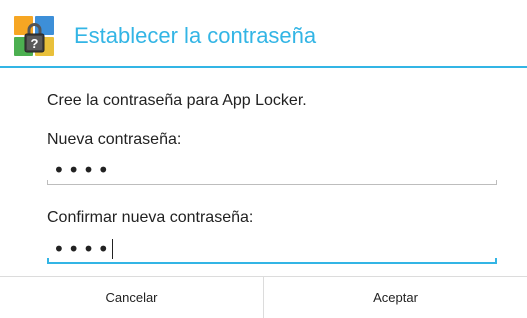 This screenshot has width=527, height=318. What do you see at coordinates (132, 297) in the screenshot?
I see `cancel-button: Cancelar` at bounding box center [132, 297].